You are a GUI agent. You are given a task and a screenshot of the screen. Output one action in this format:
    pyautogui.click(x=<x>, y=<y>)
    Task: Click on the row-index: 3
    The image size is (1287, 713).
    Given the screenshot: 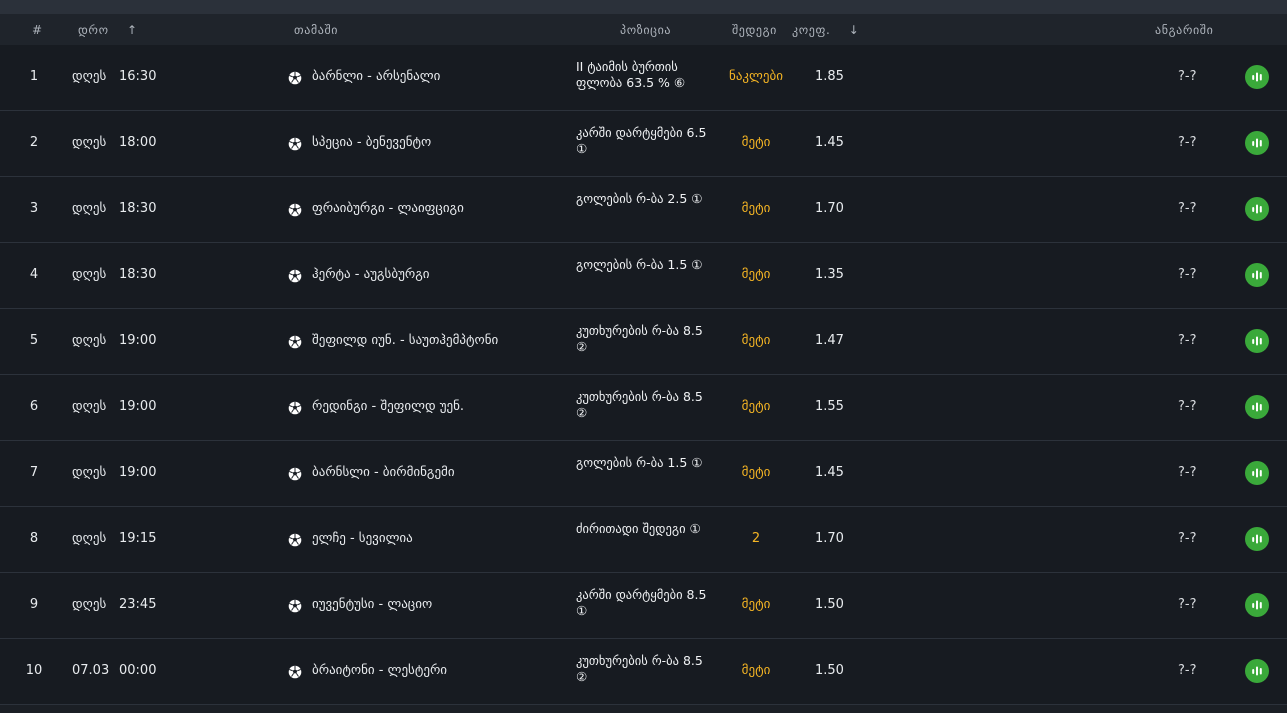 What is the action you would take?
    pyautogui.click(x=34, y=208)
    